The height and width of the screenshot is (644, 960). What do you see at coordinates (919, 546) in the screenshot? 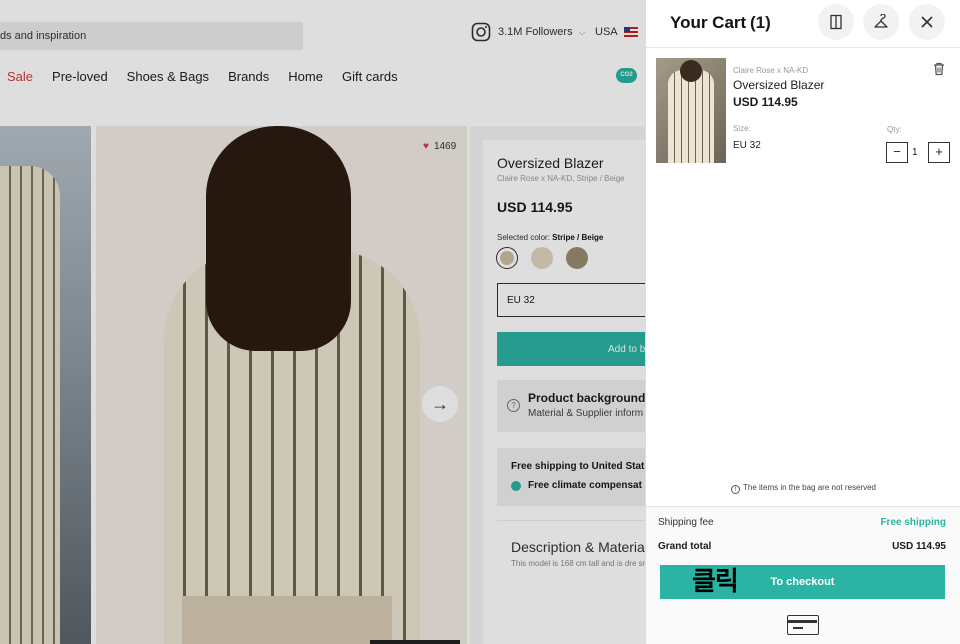
I see `grand-total-value: USD 114.95` at bounding box center [919, 546].